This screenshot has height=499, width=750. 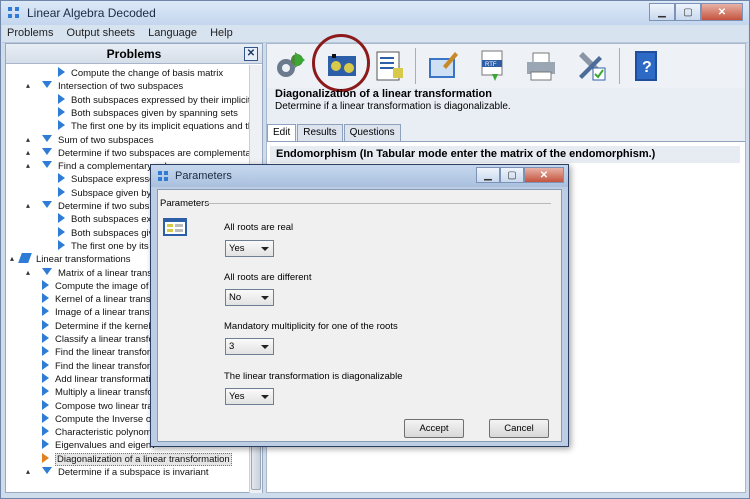 I want to click on tree-item: Compose two linear tran, so click(x=100, y=406).